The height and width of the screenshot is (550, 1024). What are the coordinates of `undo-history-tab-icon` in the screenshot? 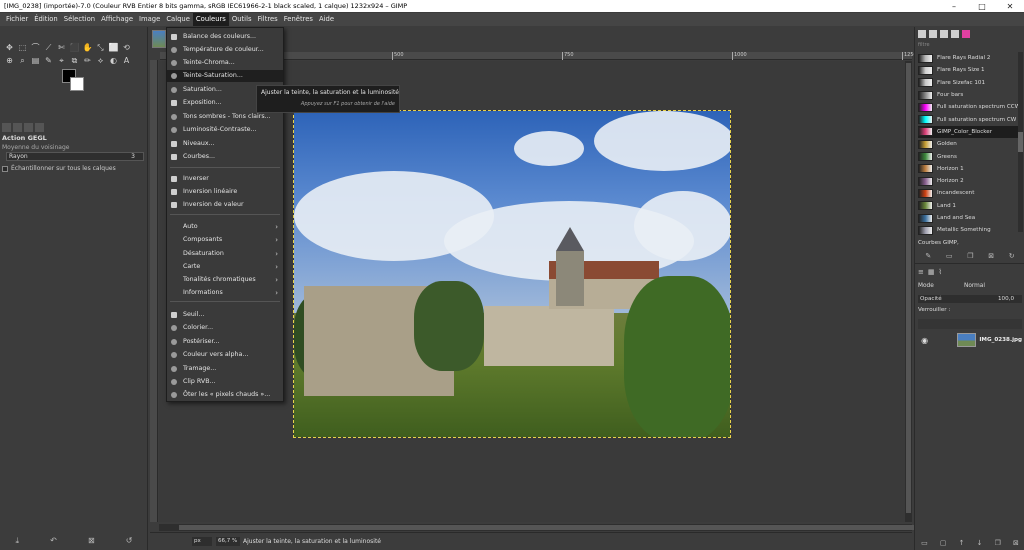 It's located at (28, 127).